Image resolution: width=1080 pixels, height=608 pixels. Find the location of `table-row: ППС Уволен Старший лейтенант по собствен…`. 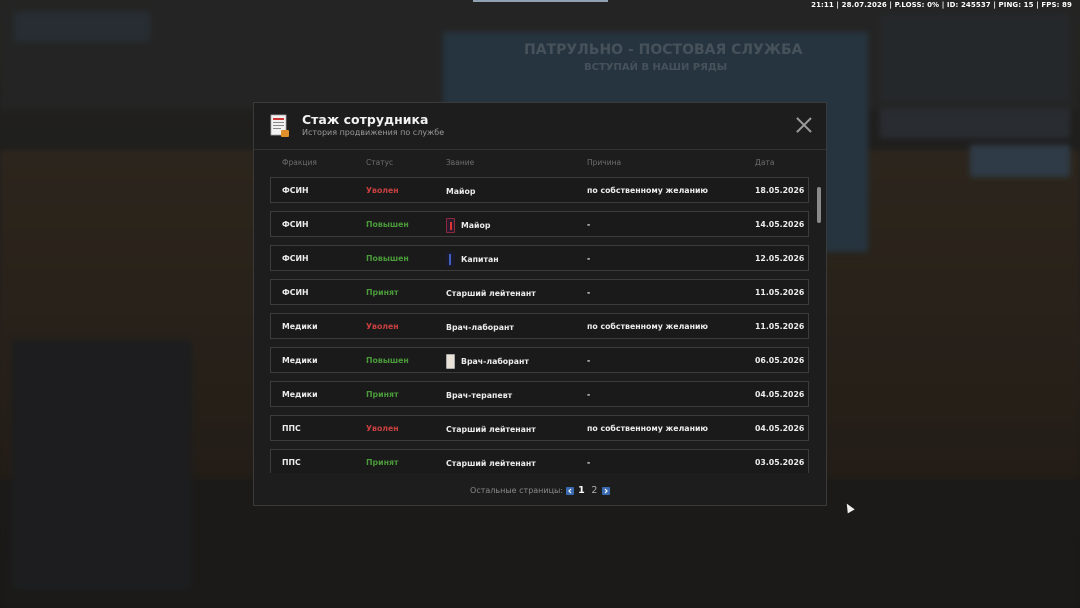

table-row: ППС Уволен Старший лейтенант по собствен… is located at coordinates (539, 428).